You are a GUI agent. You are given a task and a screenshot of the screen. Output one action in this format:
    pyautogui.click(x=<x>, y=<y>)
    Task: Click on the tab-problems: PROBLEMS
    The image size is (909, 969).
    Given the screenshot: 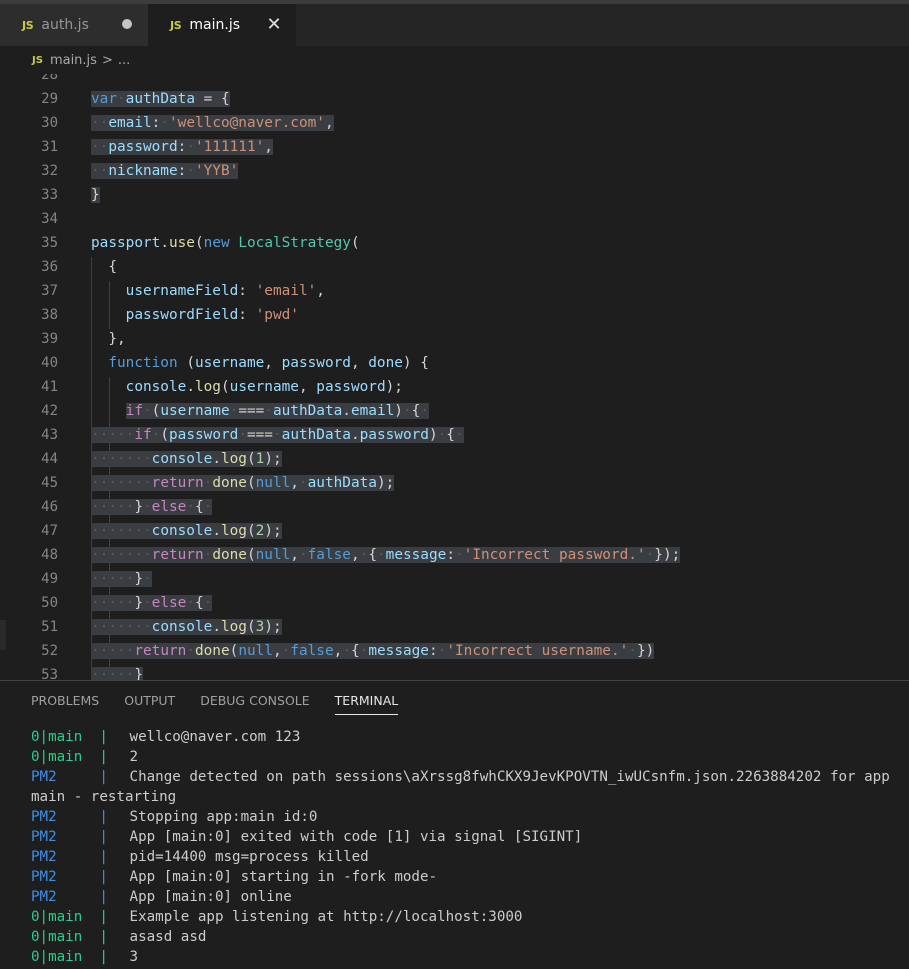 What is the action you would take?
    pyautogui.click(x=65, y=704)
    